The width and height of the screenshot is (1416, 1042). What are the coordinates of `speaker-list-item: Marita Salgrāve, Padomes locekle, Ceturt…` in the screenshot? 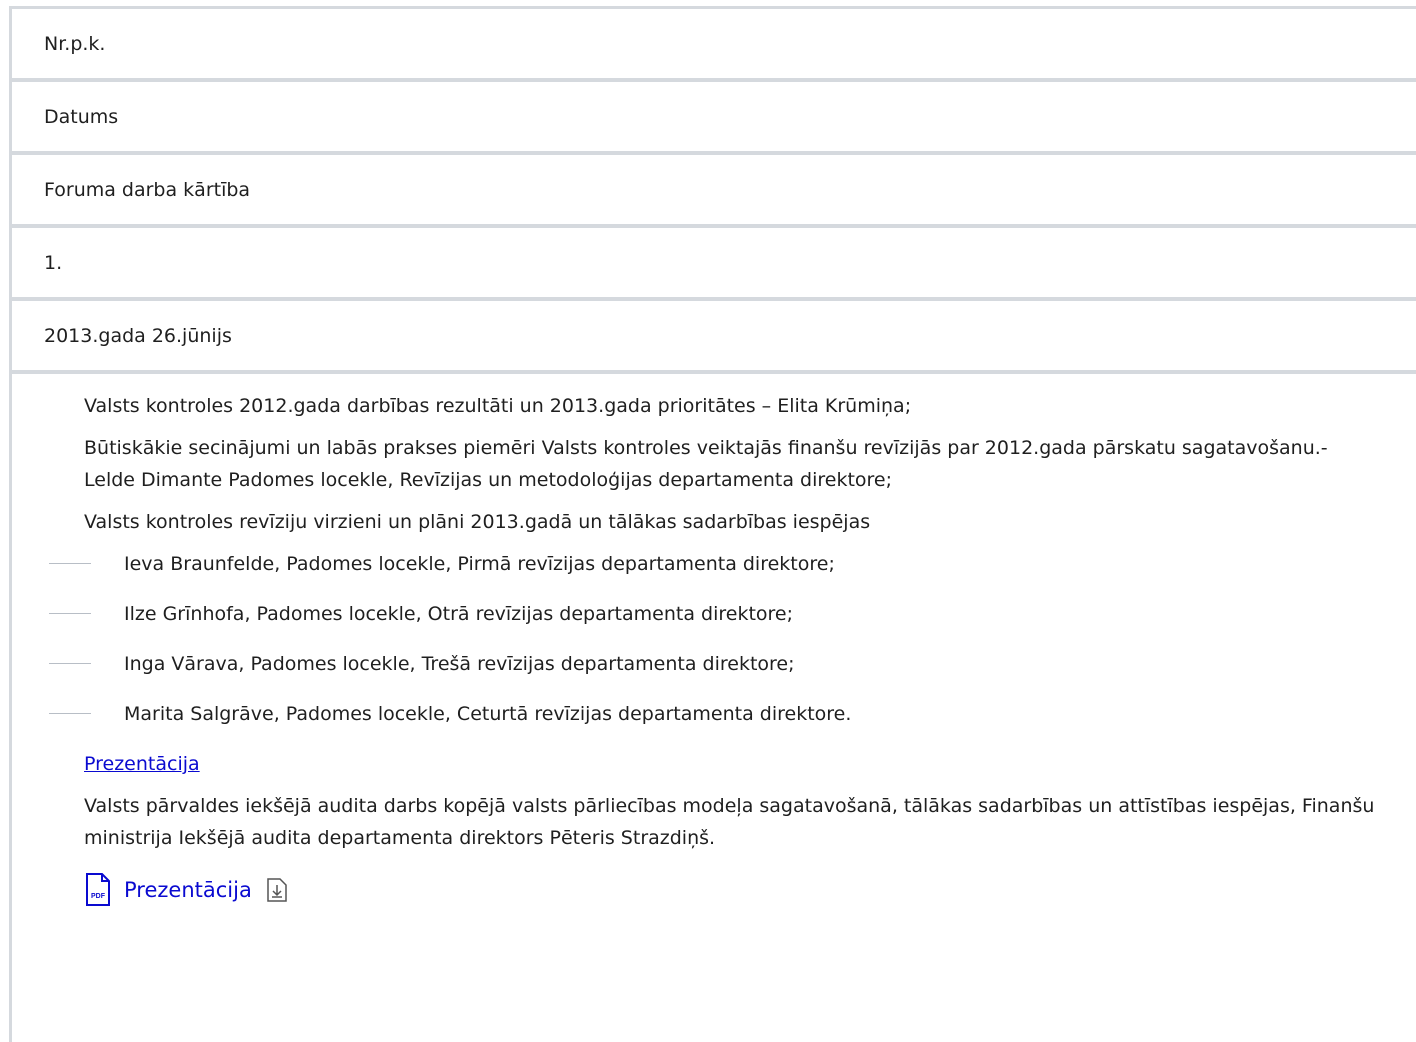 It's located at (712, 714).